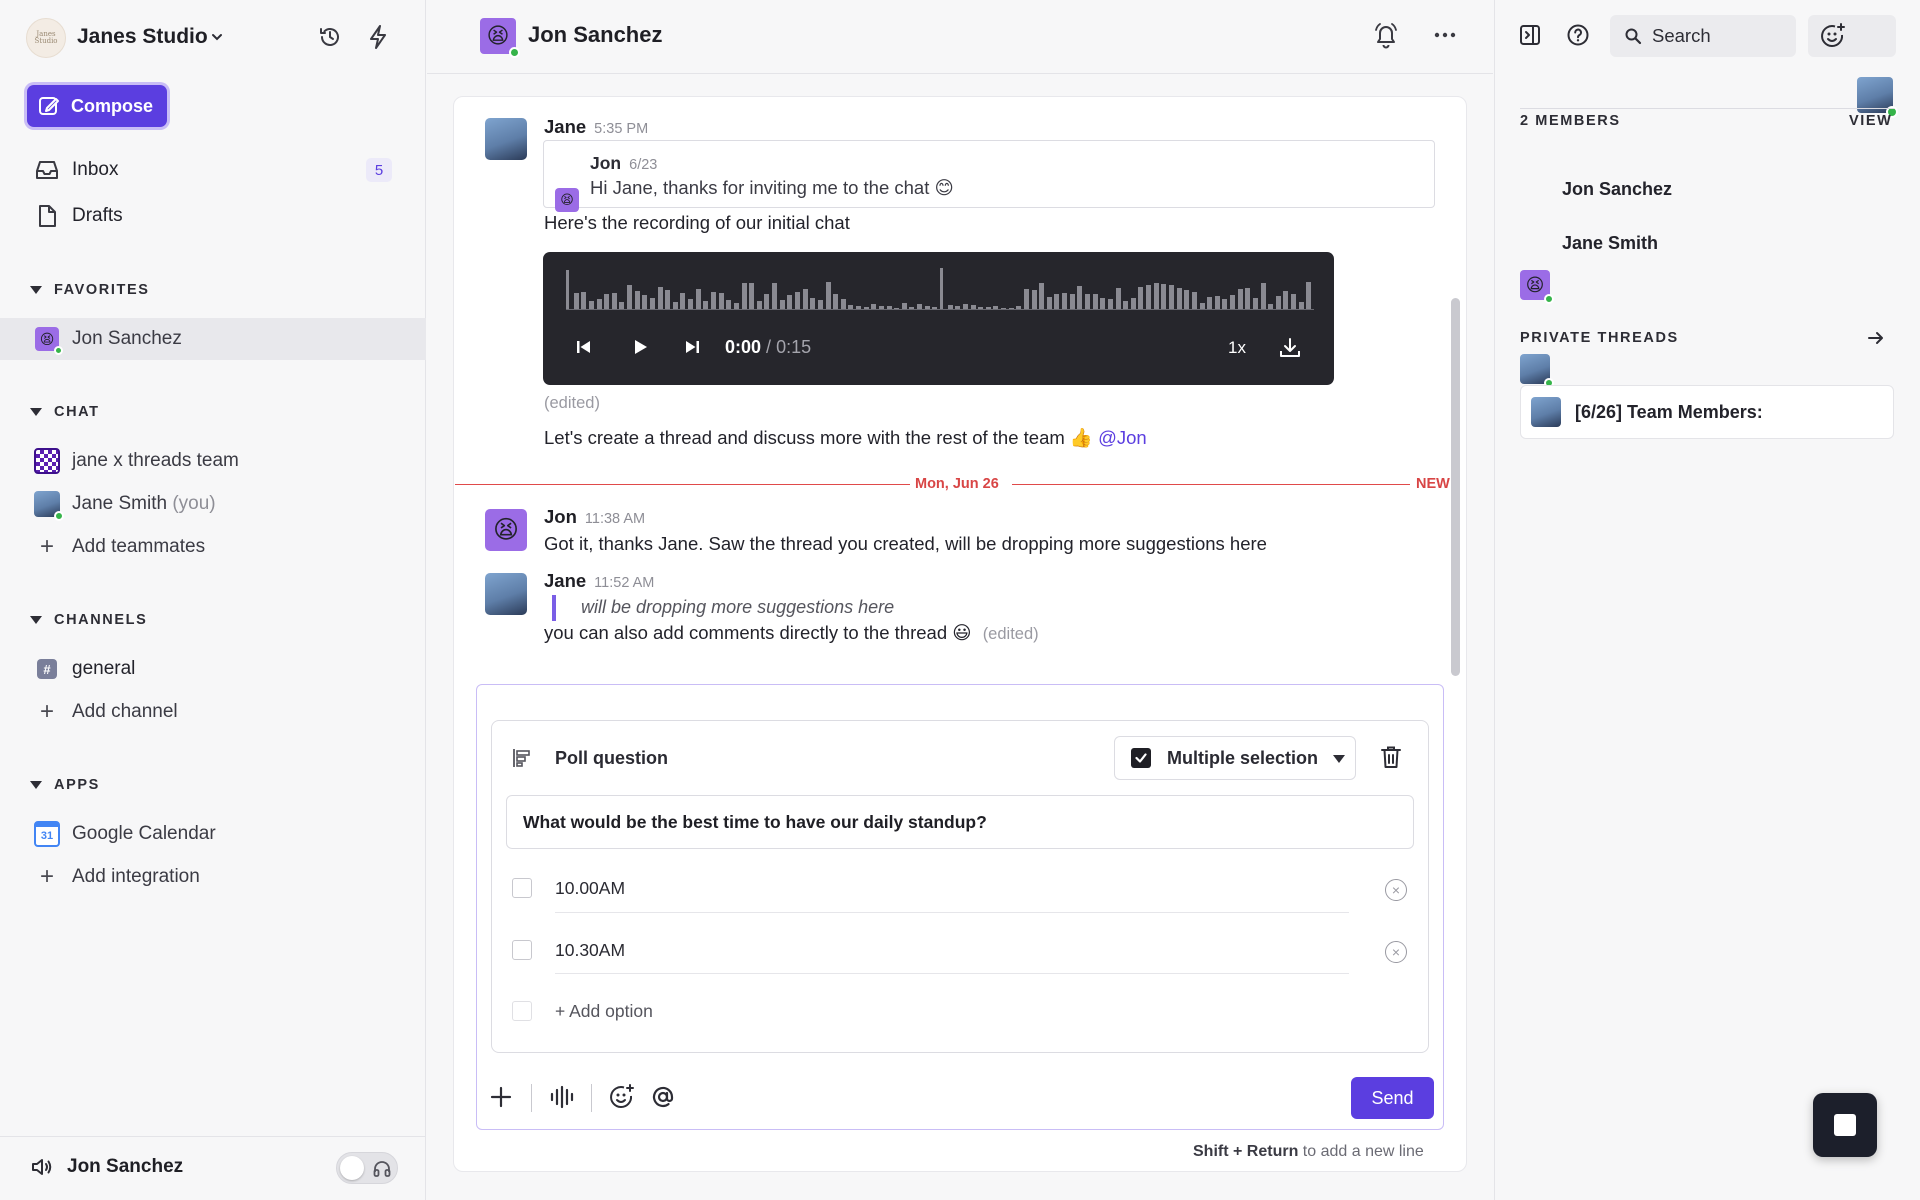 Image resolution: width=1920 pixels, height=1200 pixels. I want to click on view-members-link: VIEW, so click(1870, 121).